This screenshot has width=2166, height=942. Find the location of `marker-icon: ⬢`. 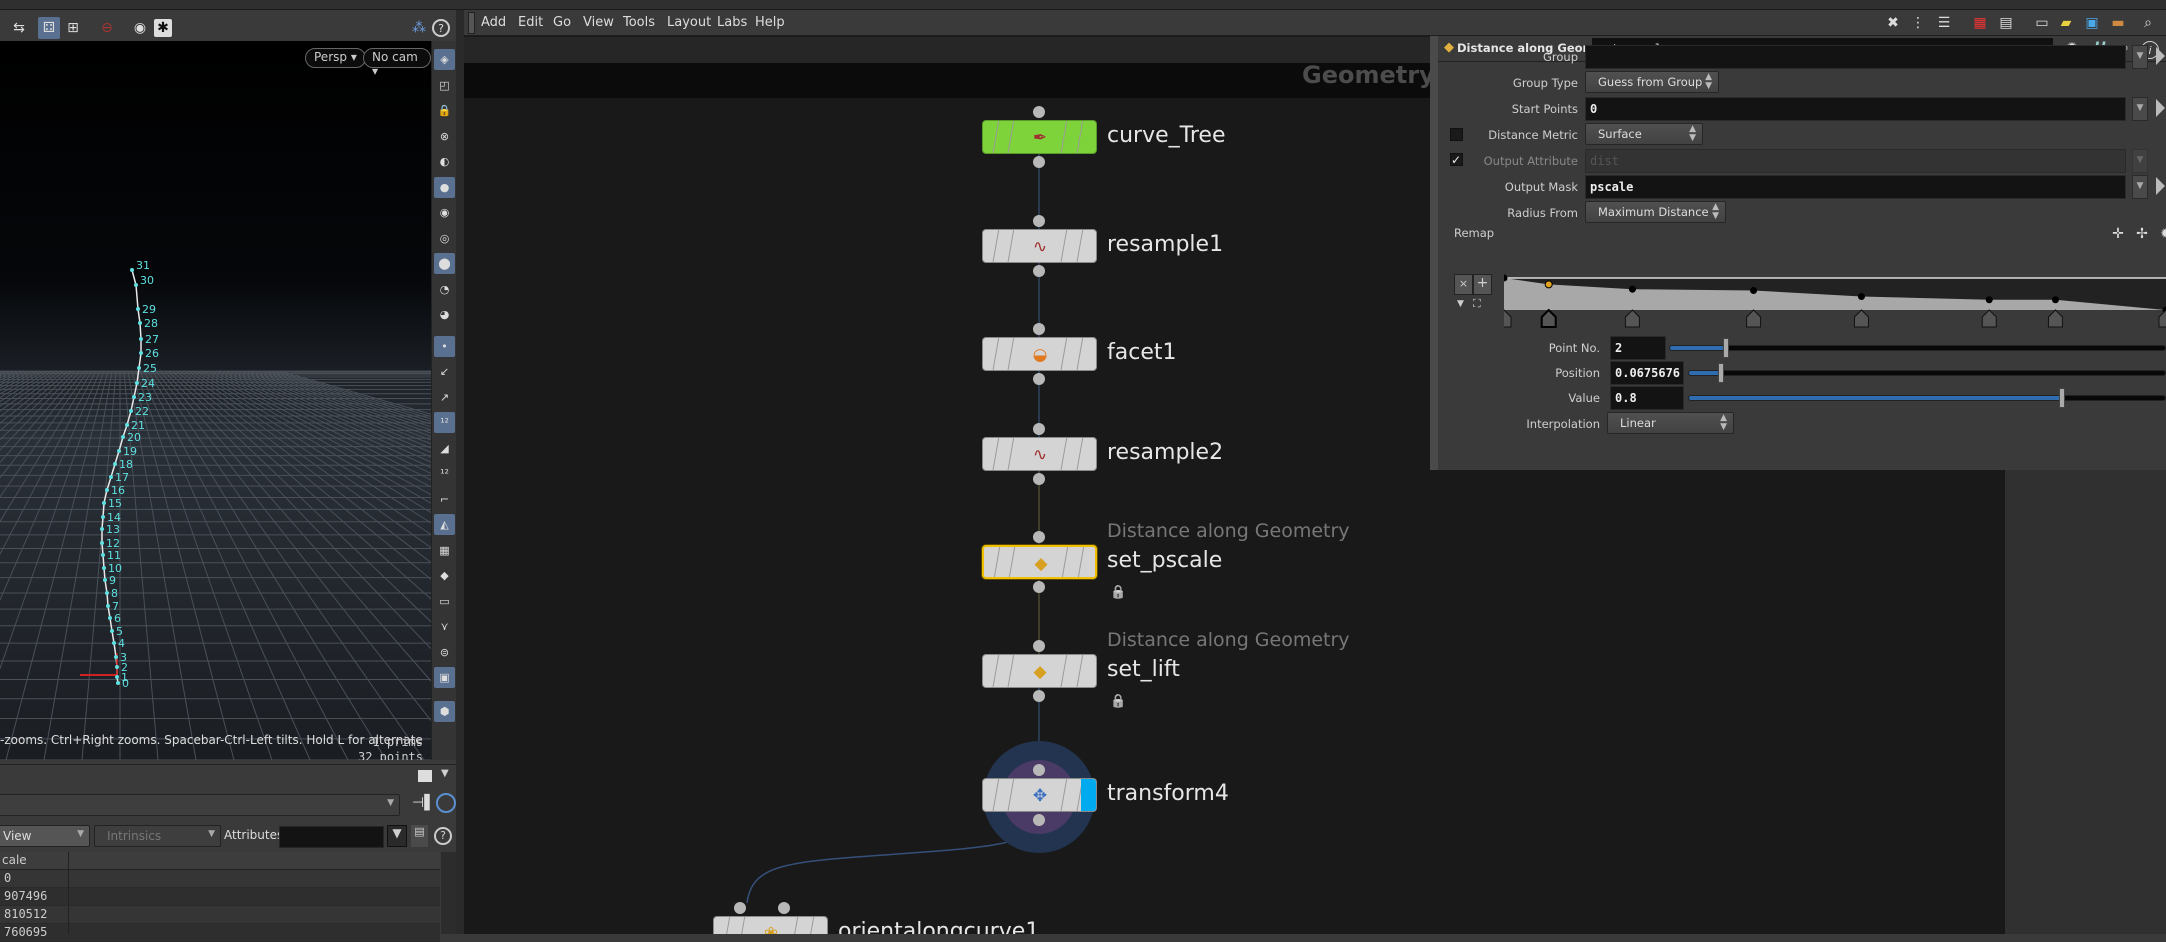

marker-icon: ⬢ is located at coordinates (444, 711).